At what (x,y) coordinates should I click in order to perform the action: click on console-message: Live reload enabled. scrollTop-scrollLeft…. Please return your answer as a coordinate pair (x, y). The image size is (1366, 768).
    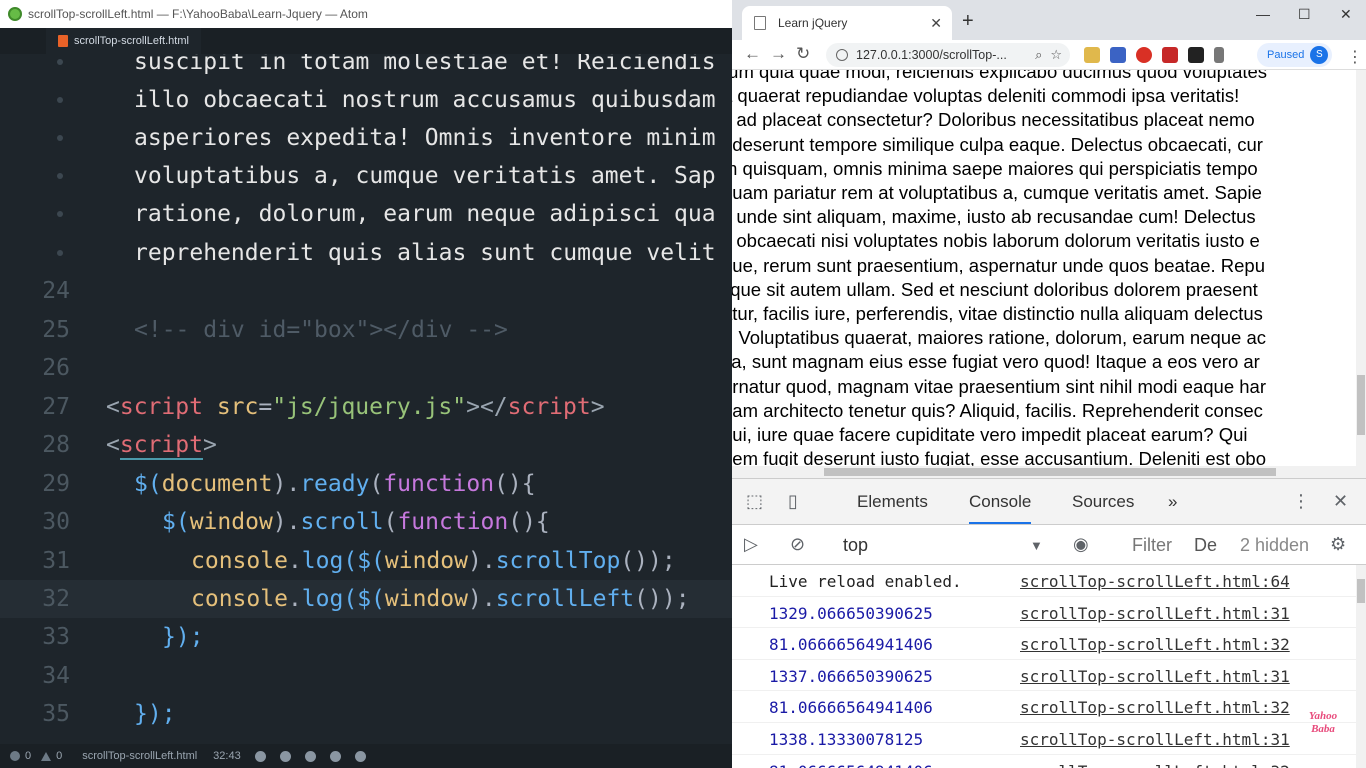
    Looking at the image, I should click on (1044, 581).